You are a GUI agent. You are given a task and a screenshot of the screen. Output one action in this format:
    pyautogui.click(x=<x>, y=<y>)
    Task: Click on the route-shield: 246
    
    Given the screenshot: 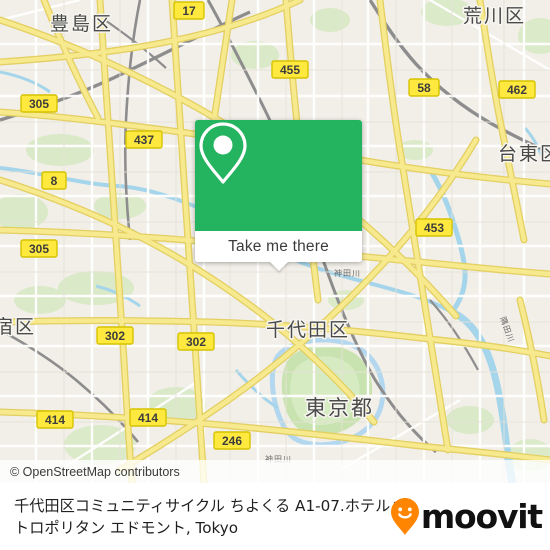 What is the action you would take?
    pyautogui.click(x=232, y=440)
    